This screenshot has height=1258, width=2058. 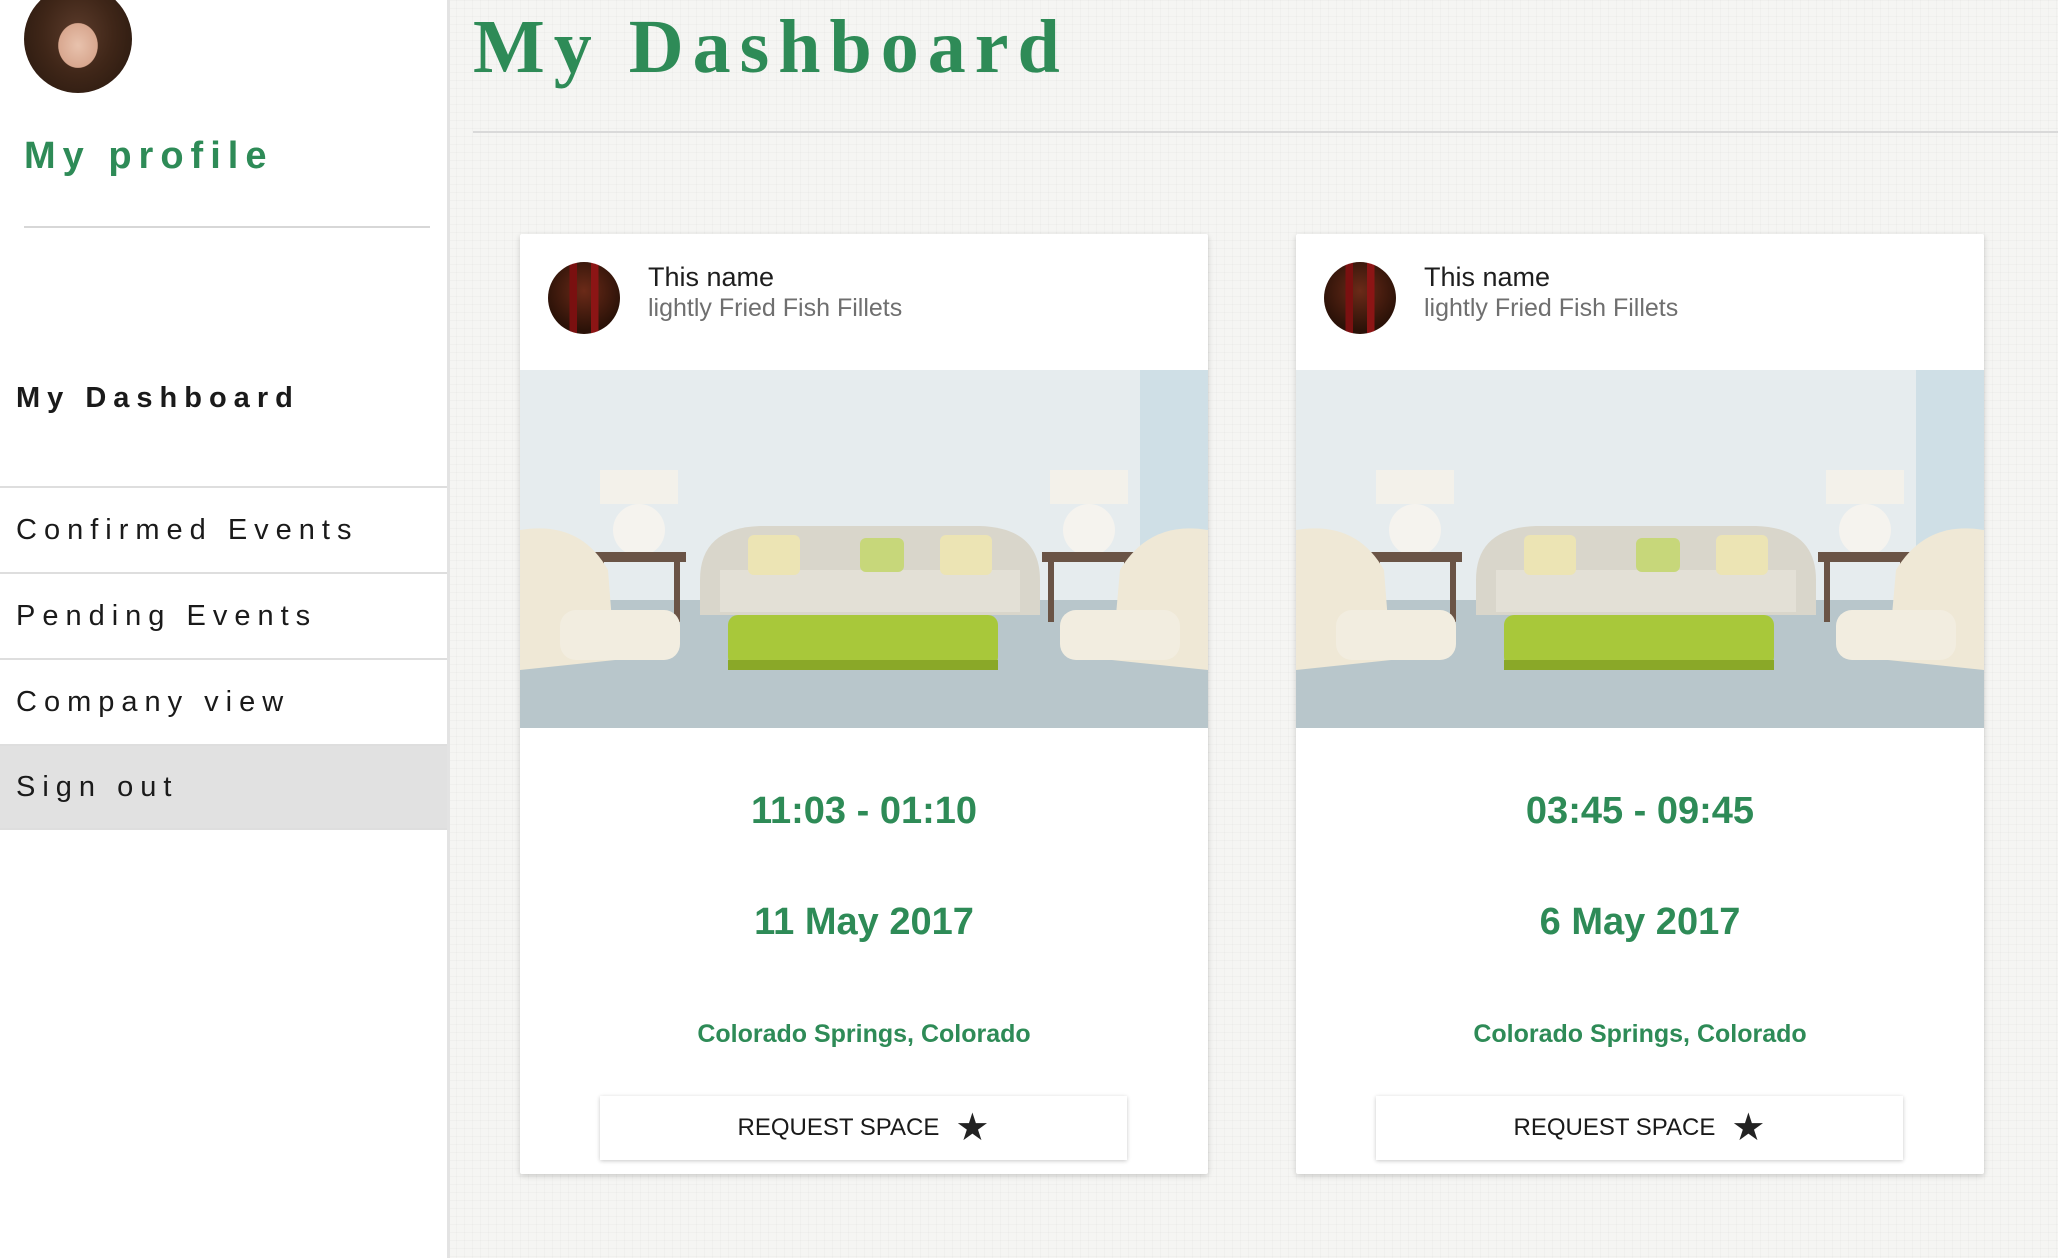 What do you see at coordinates (864, 811) in the screenshot?
I see `event-time: 11:03 - 01:10` at bounding box center [864, 811].